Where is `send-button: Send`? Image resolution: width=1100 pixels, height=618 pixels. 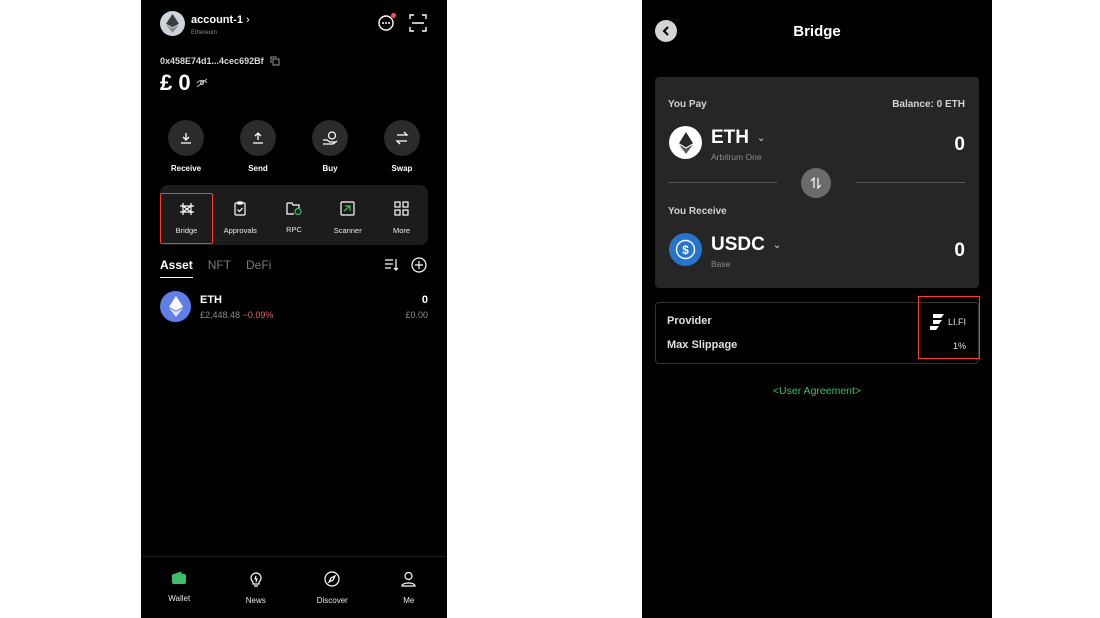
send-button: Send is located at coordinates (258, 146).